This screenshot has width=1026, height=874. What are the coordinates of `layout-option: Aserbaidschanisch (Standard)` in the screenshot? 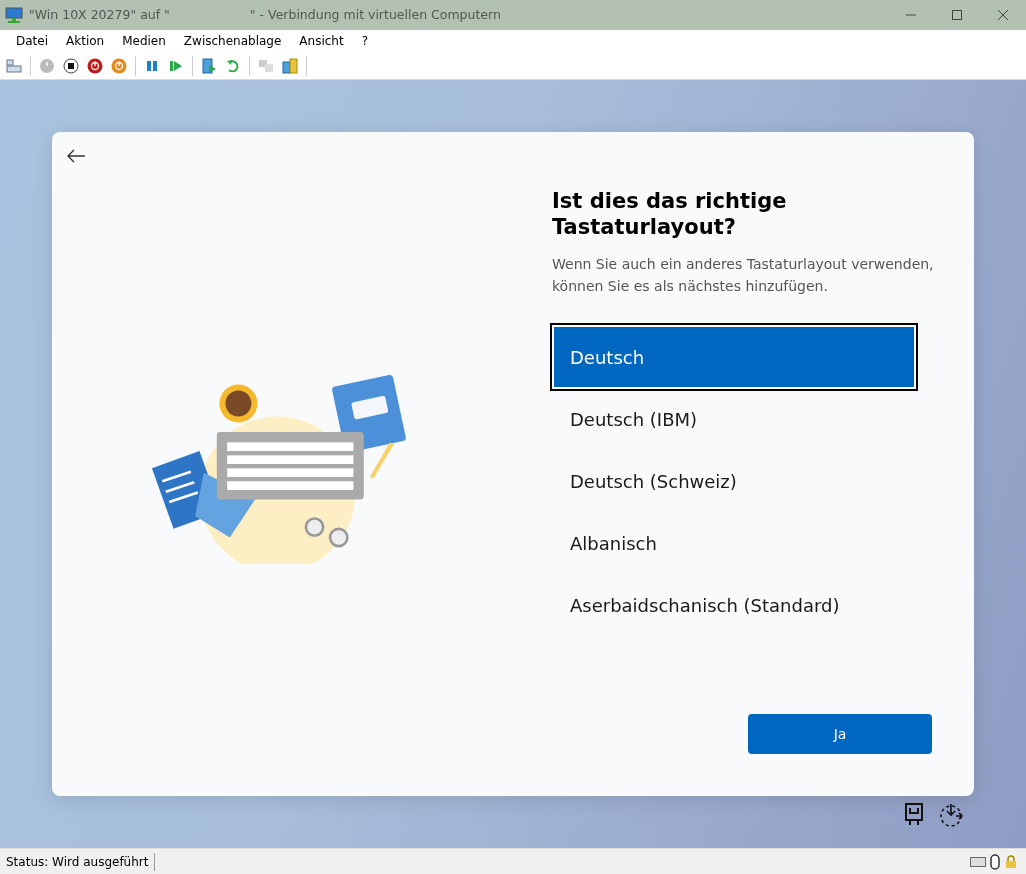 It's located at (734, 605).